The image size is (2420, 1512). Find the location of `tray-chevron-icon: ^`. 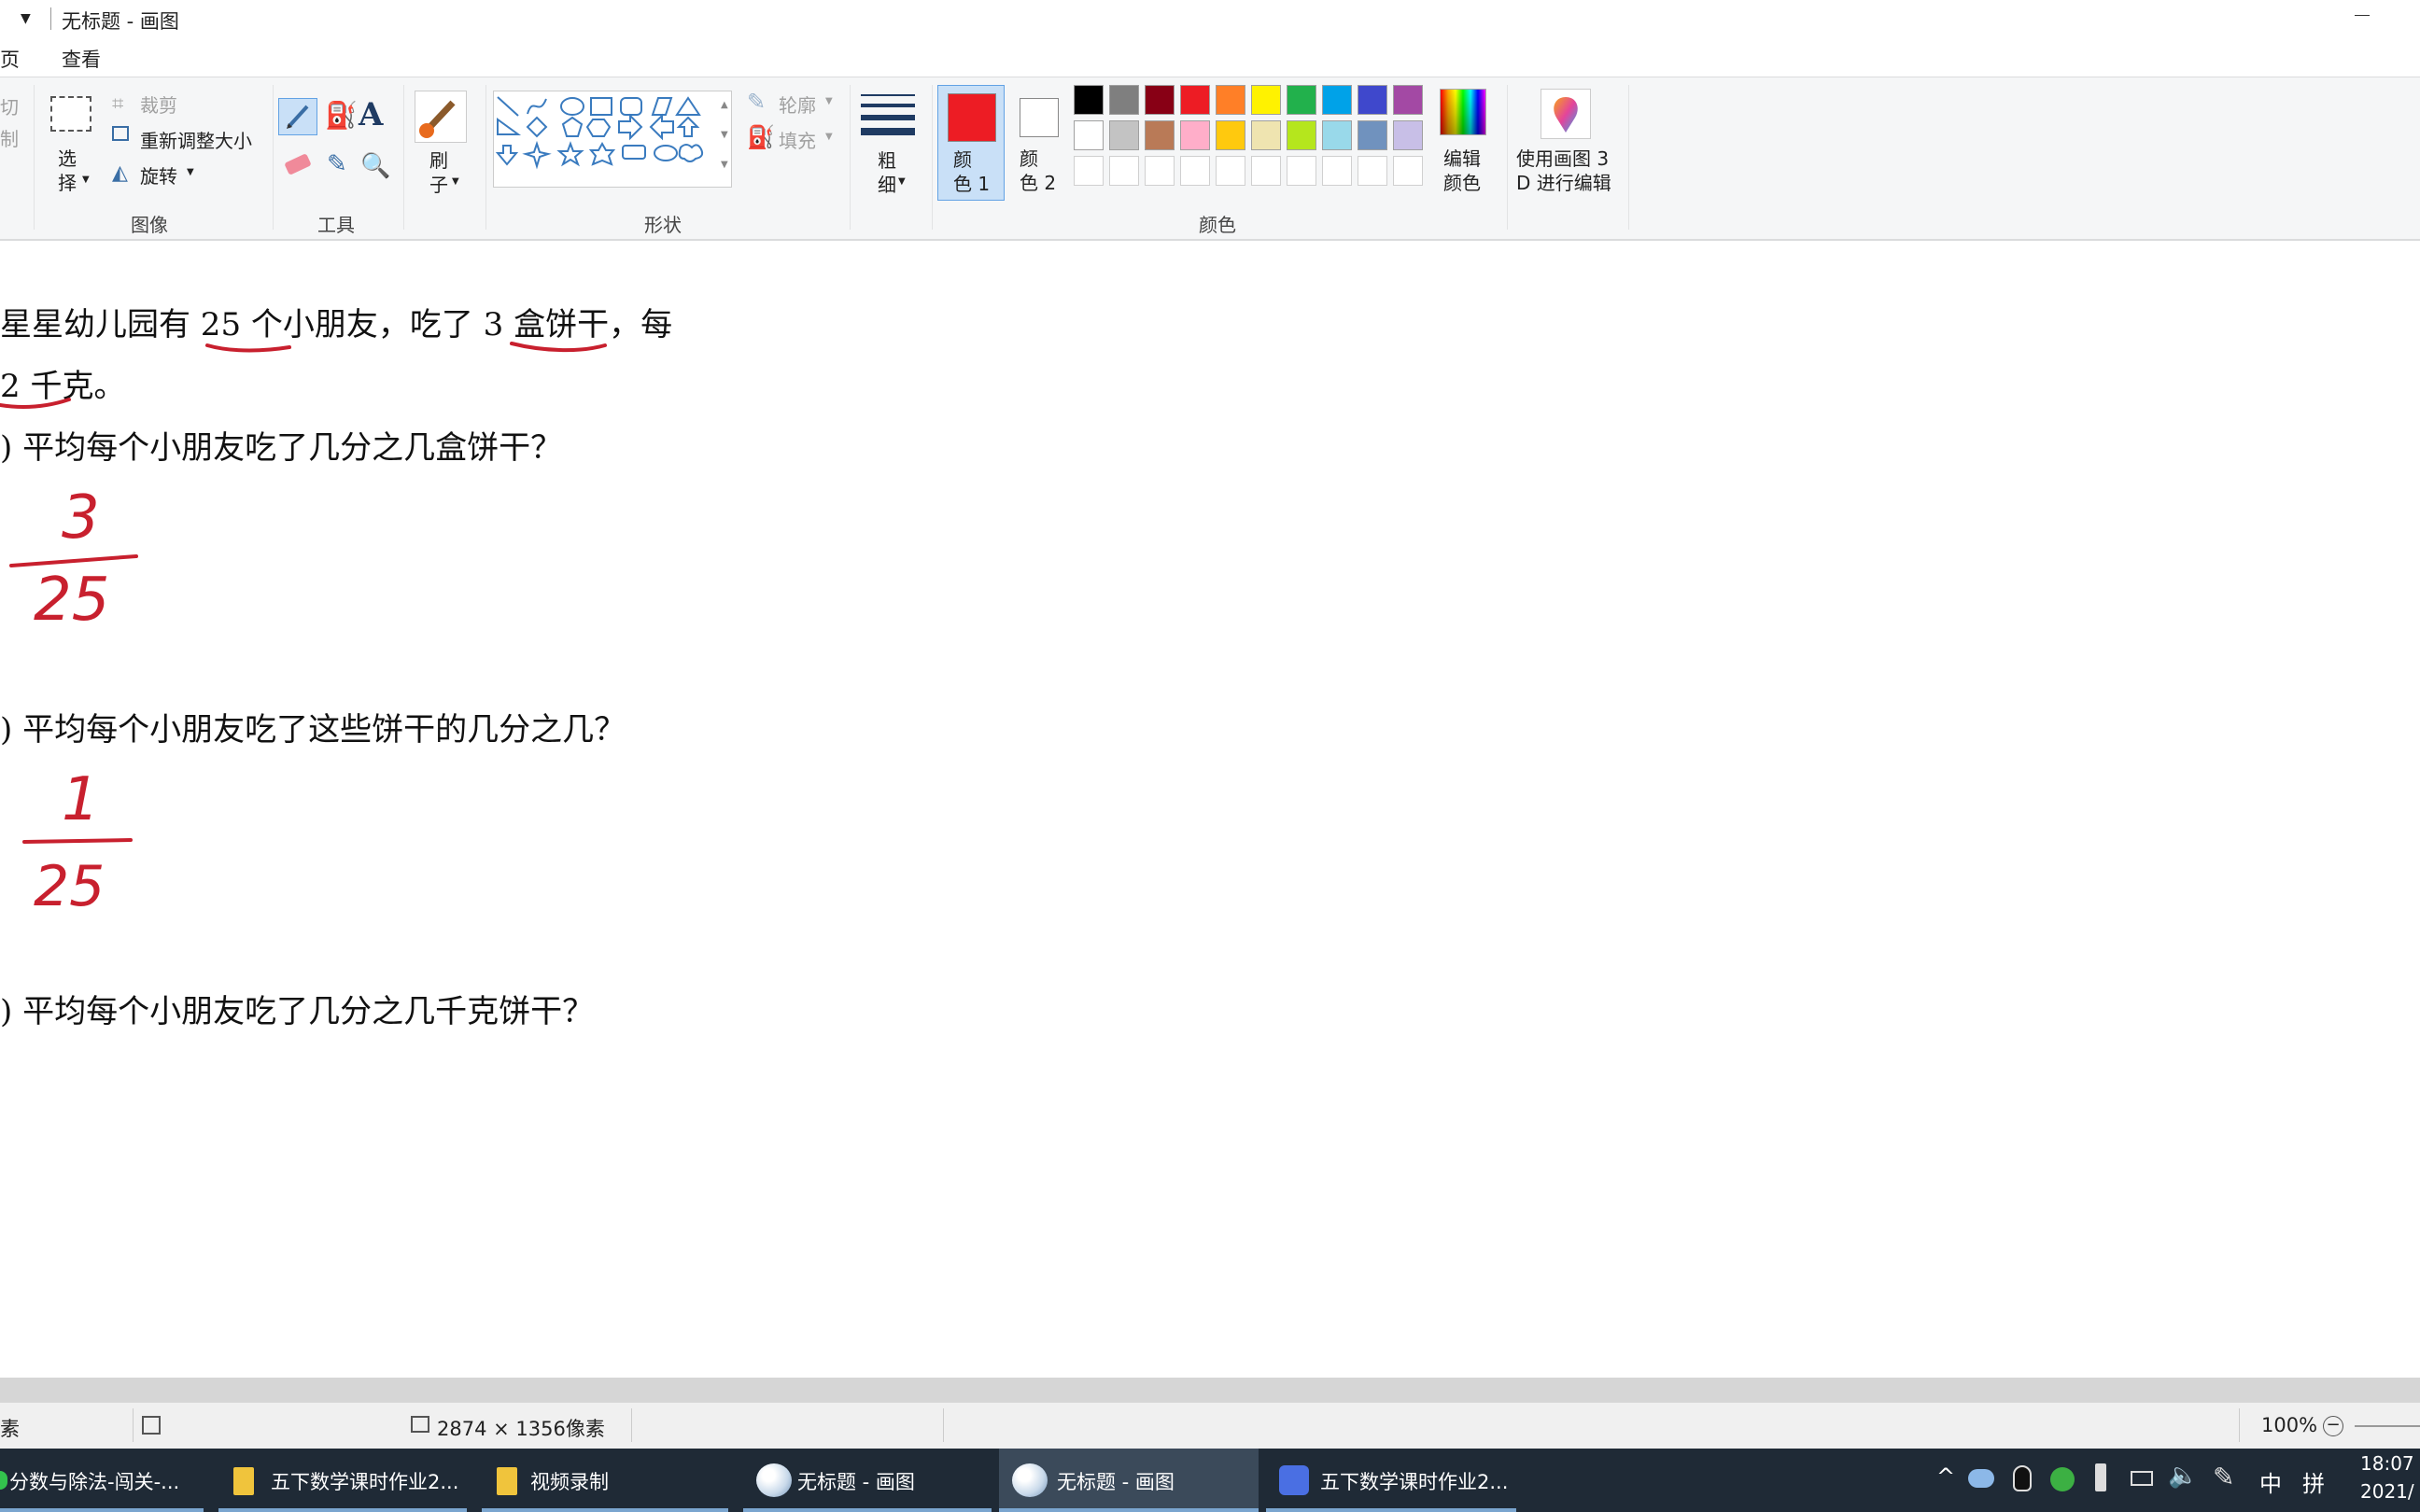

tray-chevron-icon: ^ is located at coordinates (1946, 1476).